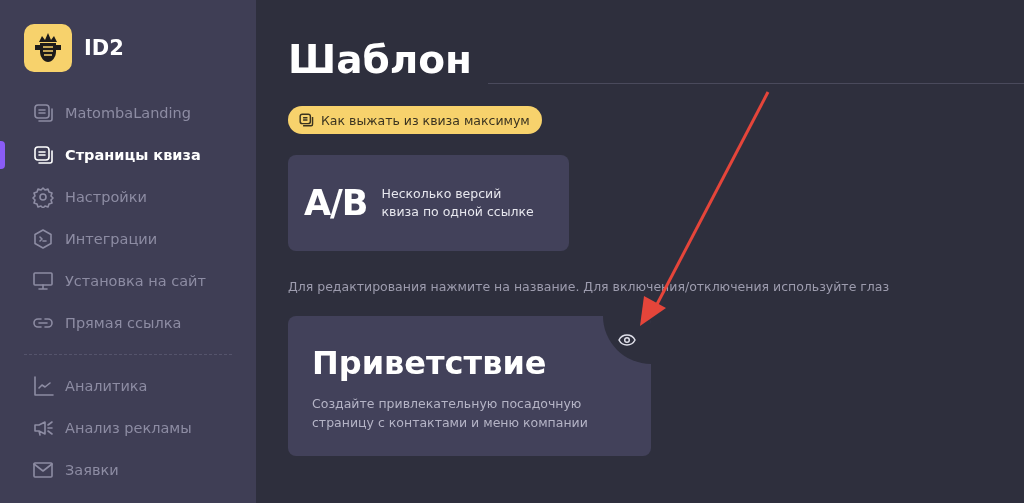  I want to click on tips-button: Как выжать из квиза максимум, so click(415, 120).